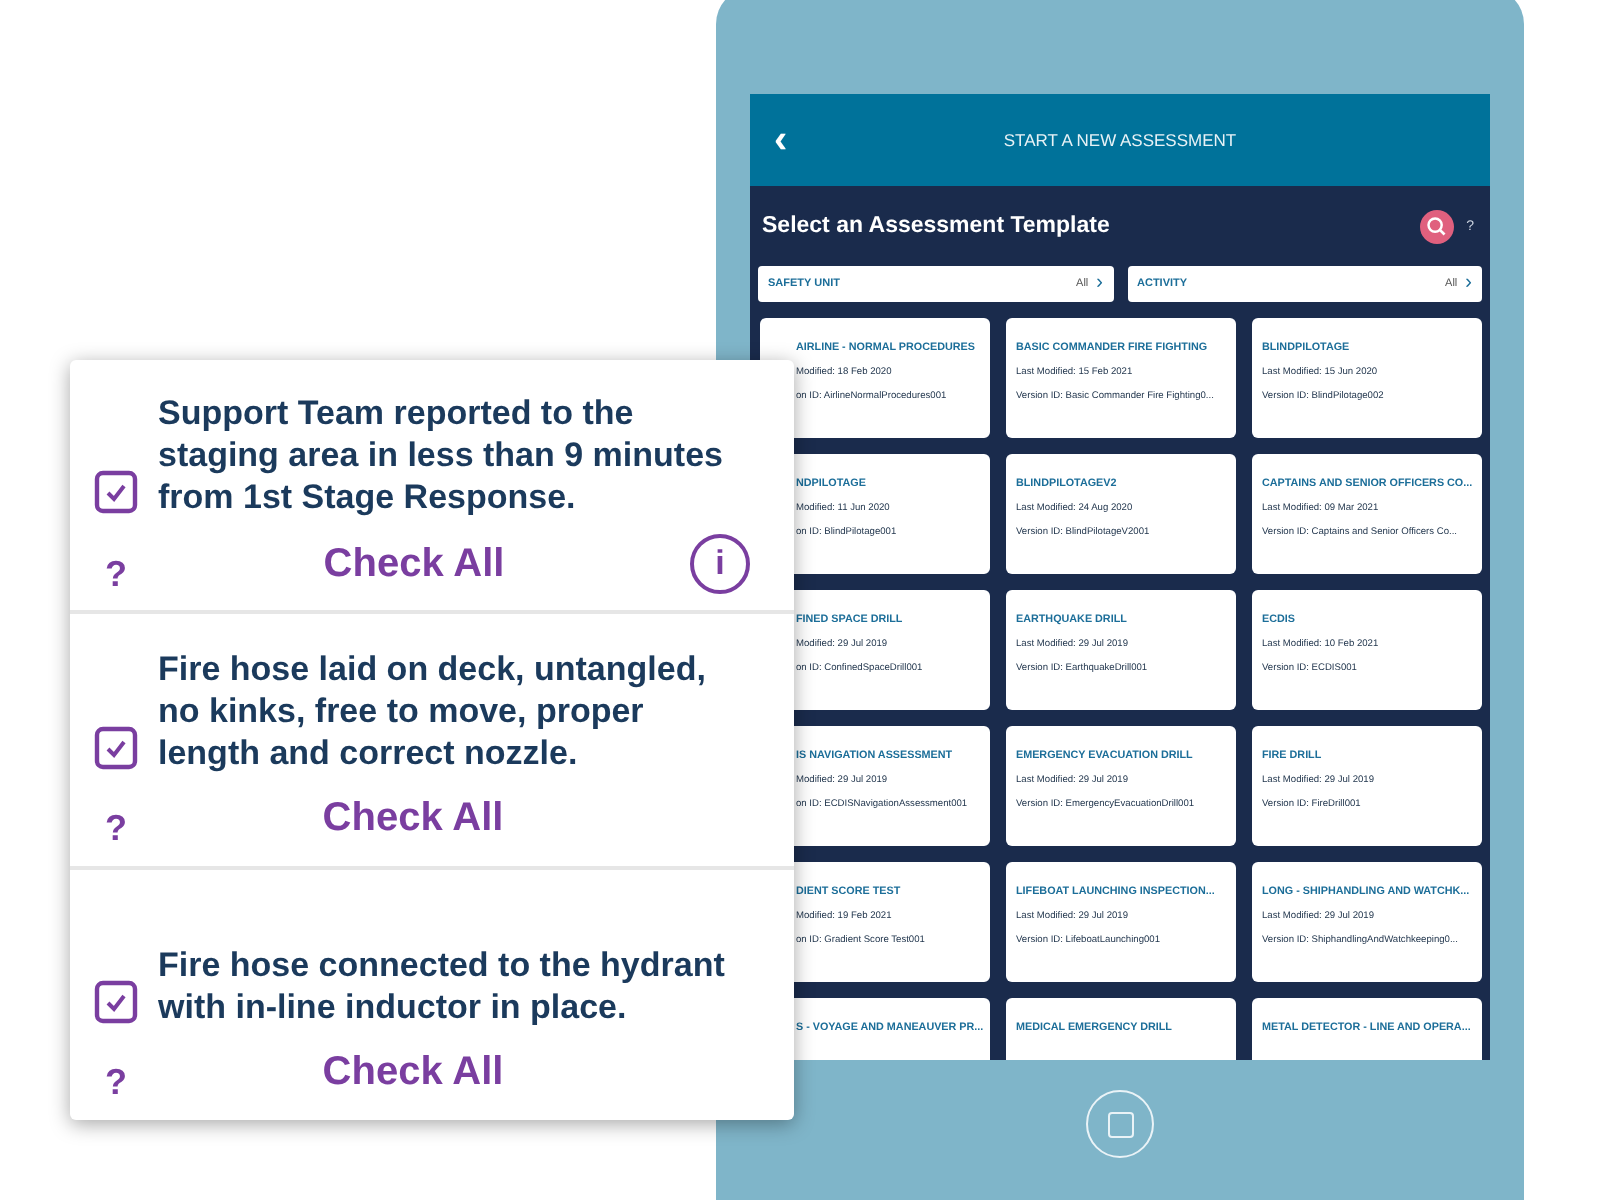 Image resolution: width=1600 pixels, height=1200 pixels. What do you see at coordinates (781, 140) in the screenshot?
I see `back-button: ‹` at bounding box center [781, 140].